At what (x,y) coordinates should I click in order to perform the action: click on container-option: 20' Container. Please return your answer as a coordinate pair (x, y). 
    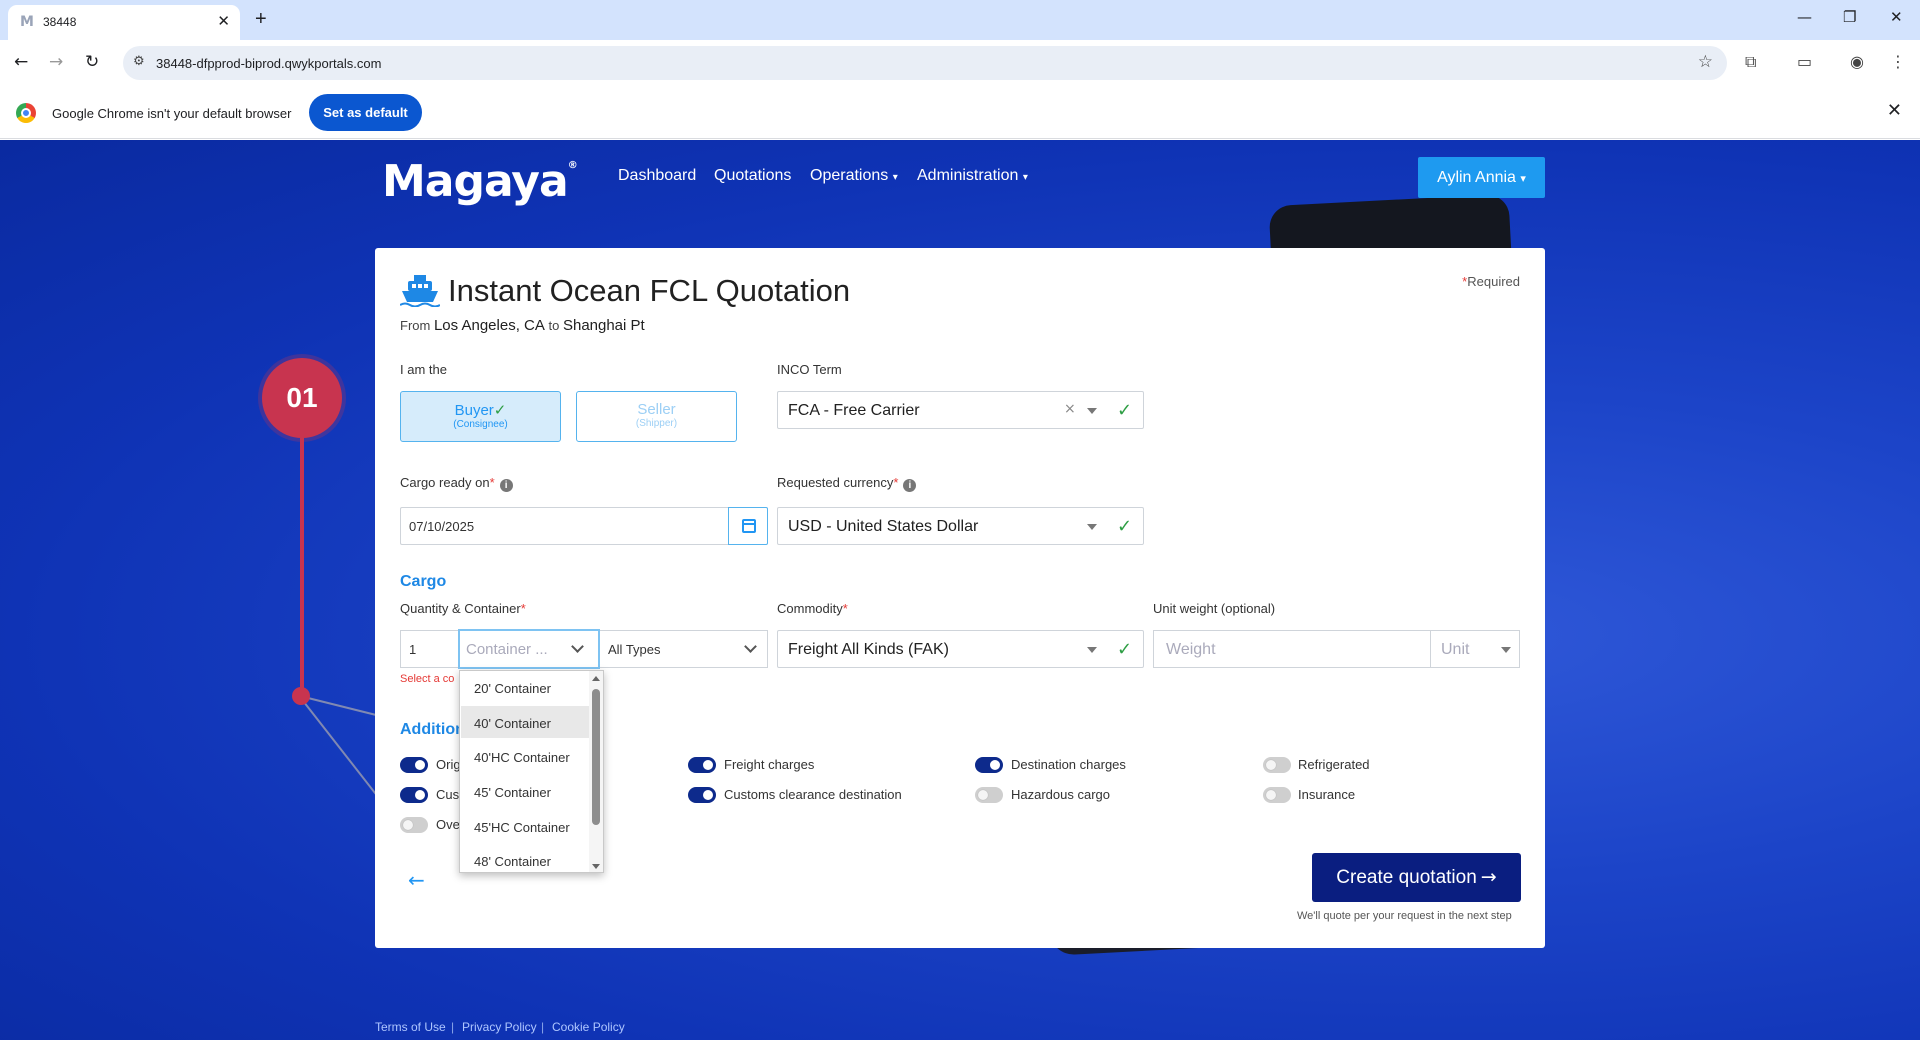
    Looking at the image, I should click on (525, 687).